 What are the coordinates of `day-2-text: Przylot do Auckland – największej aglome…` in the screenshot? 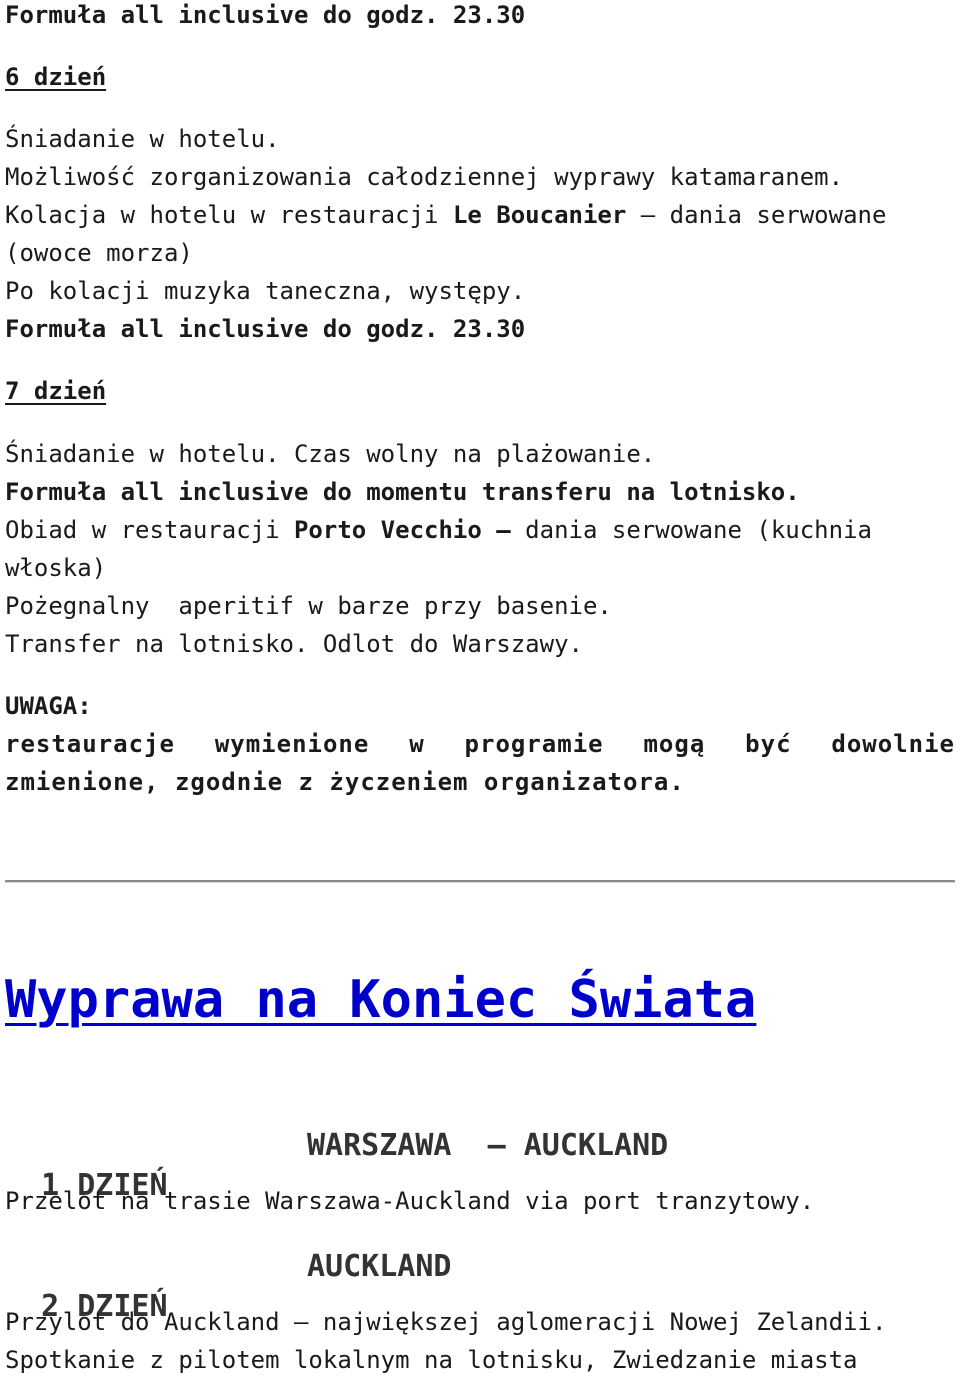 It's located at (446, 1322).